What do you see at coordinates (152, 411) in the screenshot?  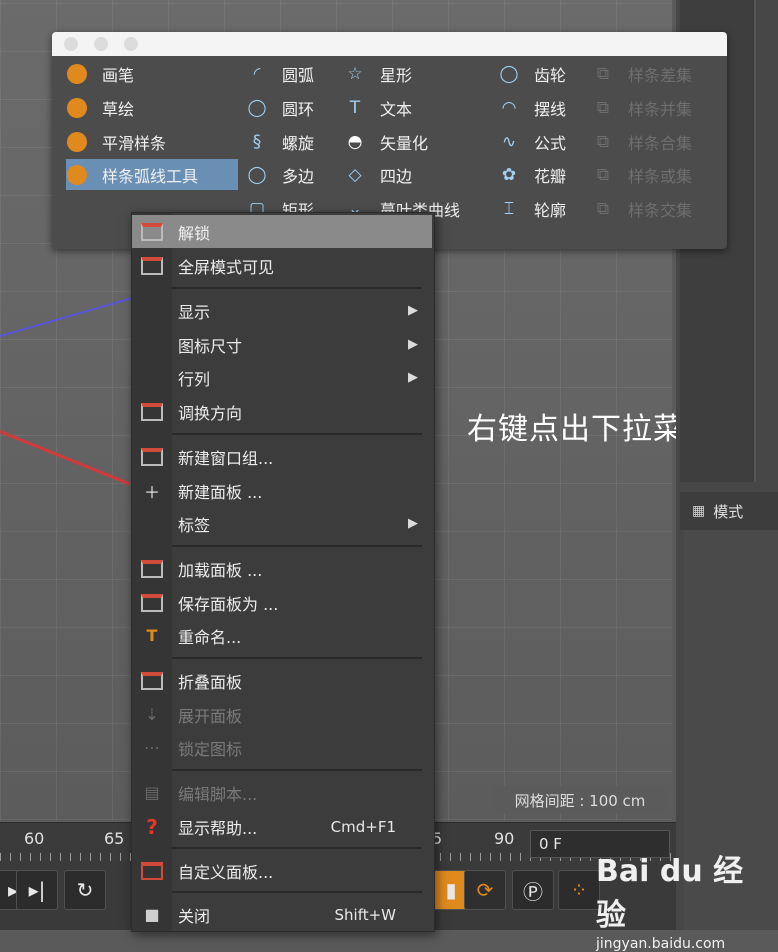 I see `swap-orientation-icon` at bounding box center [152, 411].